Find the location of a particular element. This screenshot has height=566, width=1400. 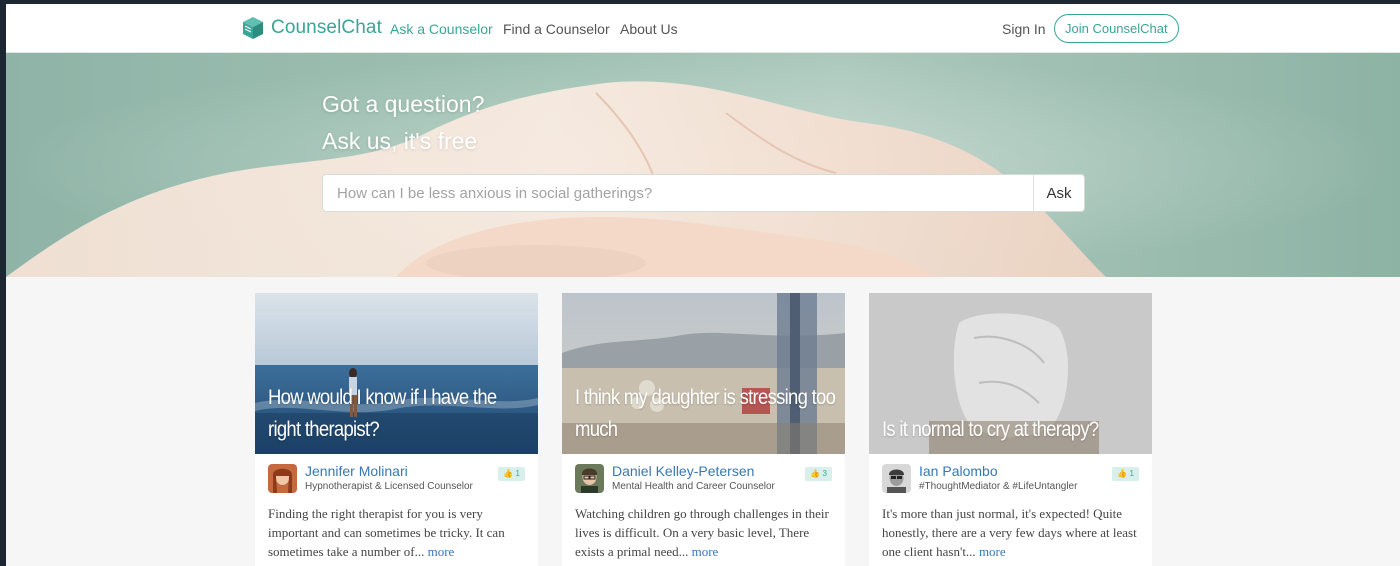

ask-button: Ask is located at coordinates (1058, 193).